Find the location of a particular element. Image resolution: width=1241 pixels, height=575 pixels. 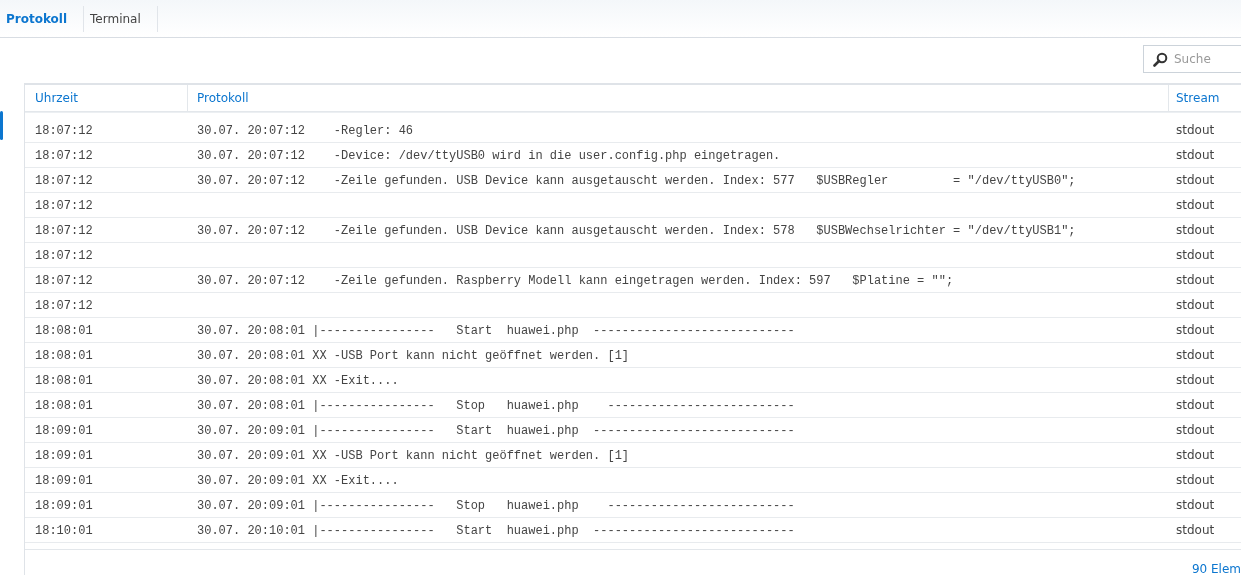

table-cell: 30.07. 20:08:01 |---------------- Start huawei.php ---------------------------- is located at coordinates (496, 330).